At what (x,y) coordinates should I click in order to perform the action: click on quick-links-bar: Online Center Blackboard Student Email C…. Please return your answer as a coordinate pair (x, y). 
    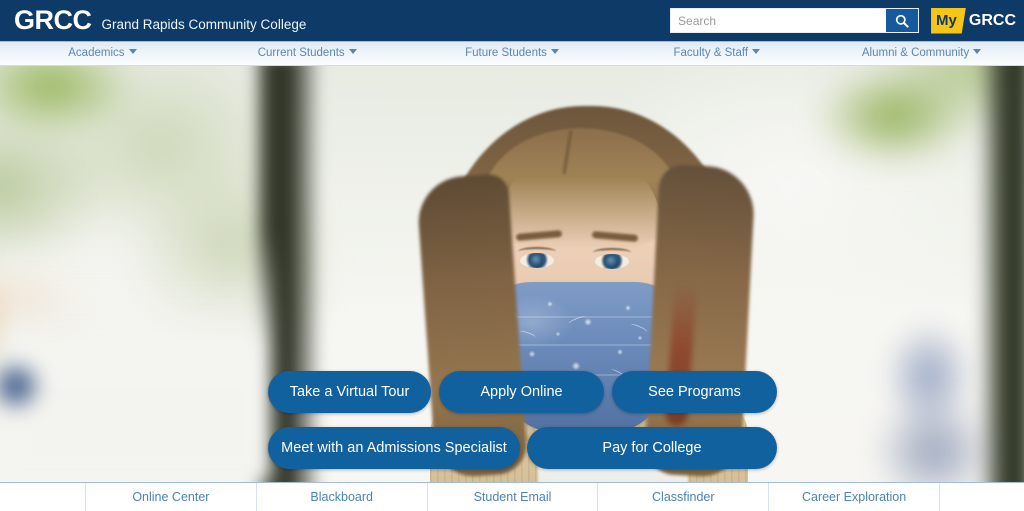
    Looking at the image, I should click on (512, 496).